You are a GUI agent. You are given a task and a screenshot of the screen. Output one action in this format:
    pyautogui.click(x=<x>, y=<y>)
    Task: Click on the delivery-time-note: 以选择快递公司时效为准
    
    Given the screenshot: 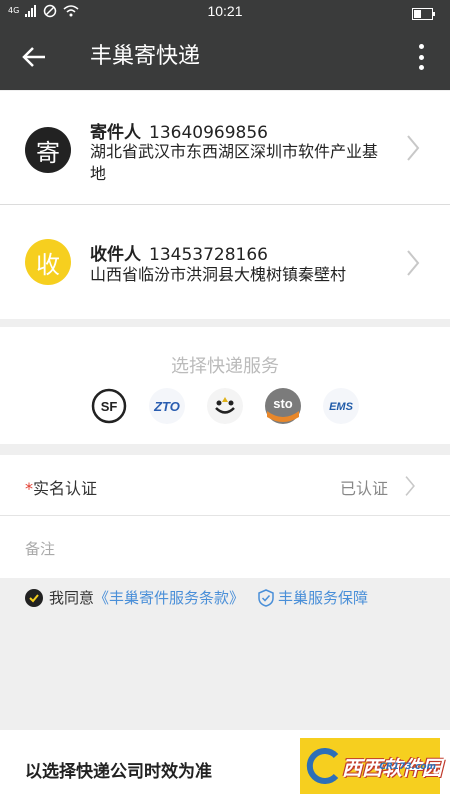 What is the action you would take?
    pyautogui.click(x=118, y=772)
    